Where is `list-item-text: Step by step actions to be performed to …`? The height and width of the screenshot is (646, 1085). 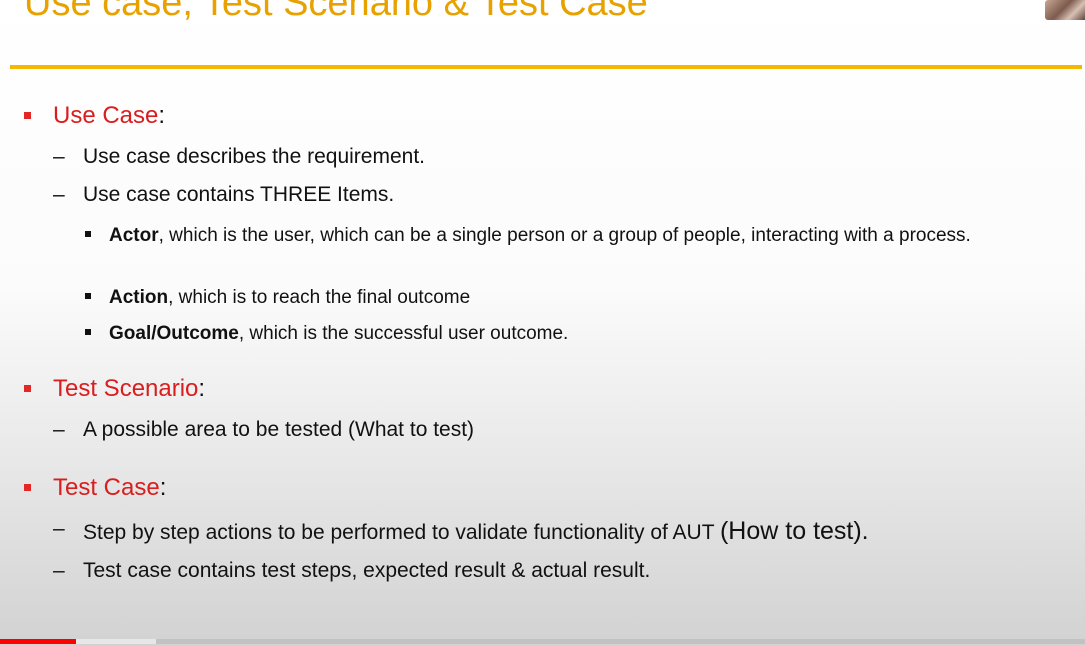
list-item-text: Step by step actions to be performed to … is located at coordinates (401, 532).